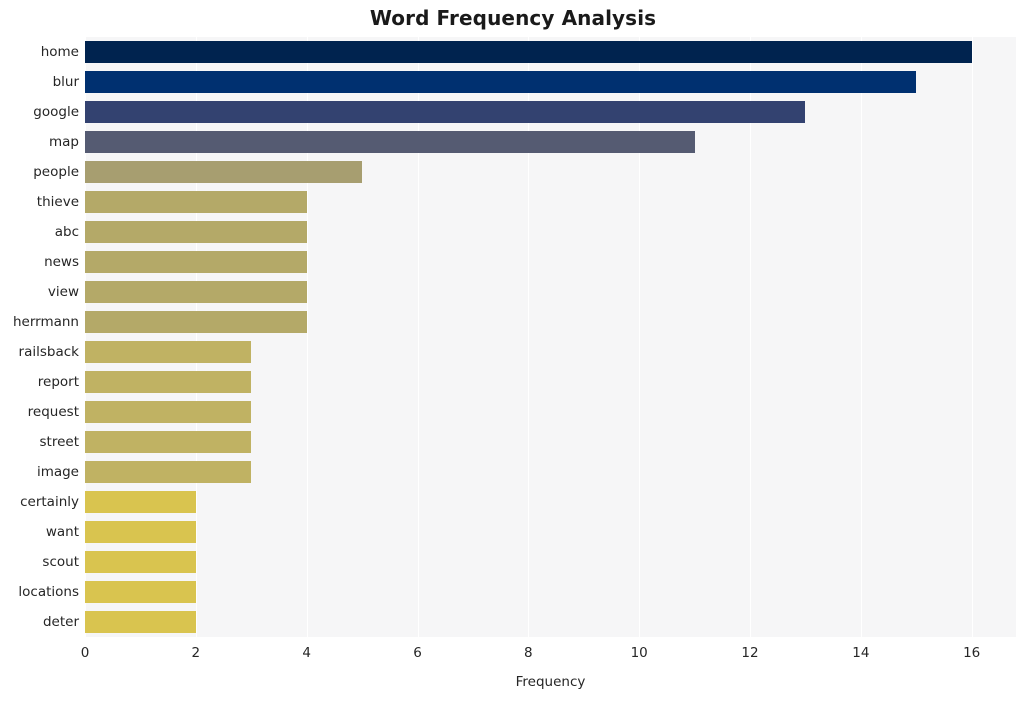 The height and width of the screenshot is (701, 1026). I want to click on y-tick-label-blur: blur, so click(65, 82).